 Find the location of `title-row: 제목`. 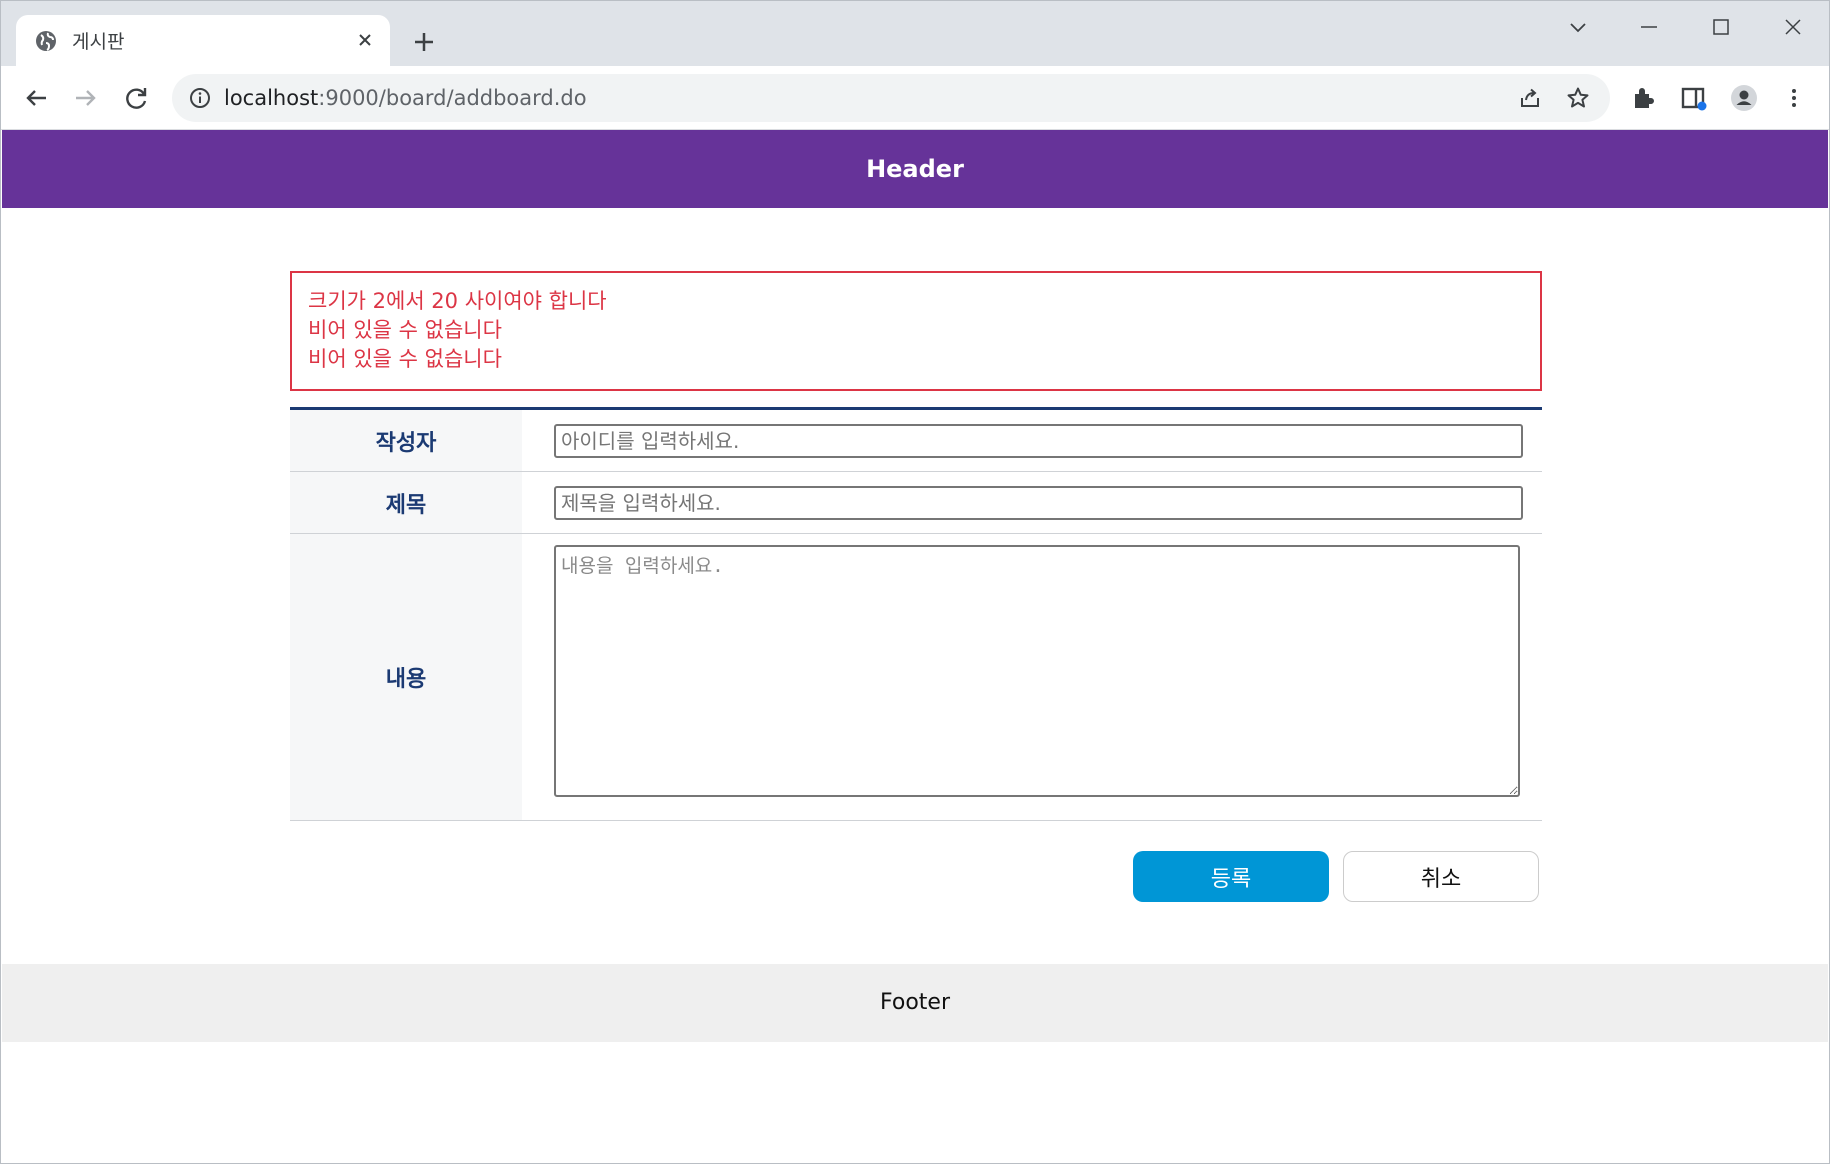

title-row: 제목 is located at coordinates (916, 503).